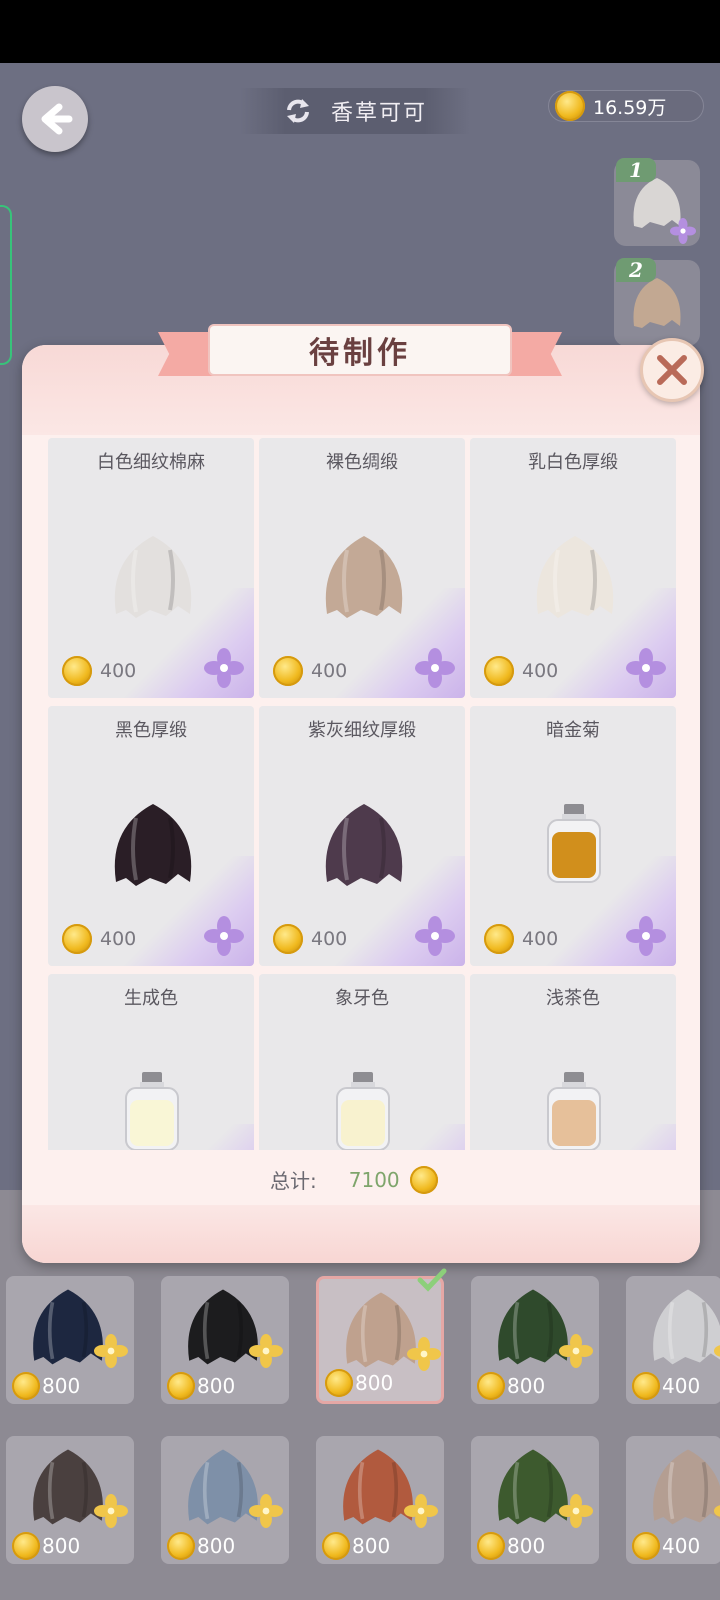 This screenshot has height=1600, width=720. I want to click on item-card: 白色细纹棉麻 400, so click(151, 568).